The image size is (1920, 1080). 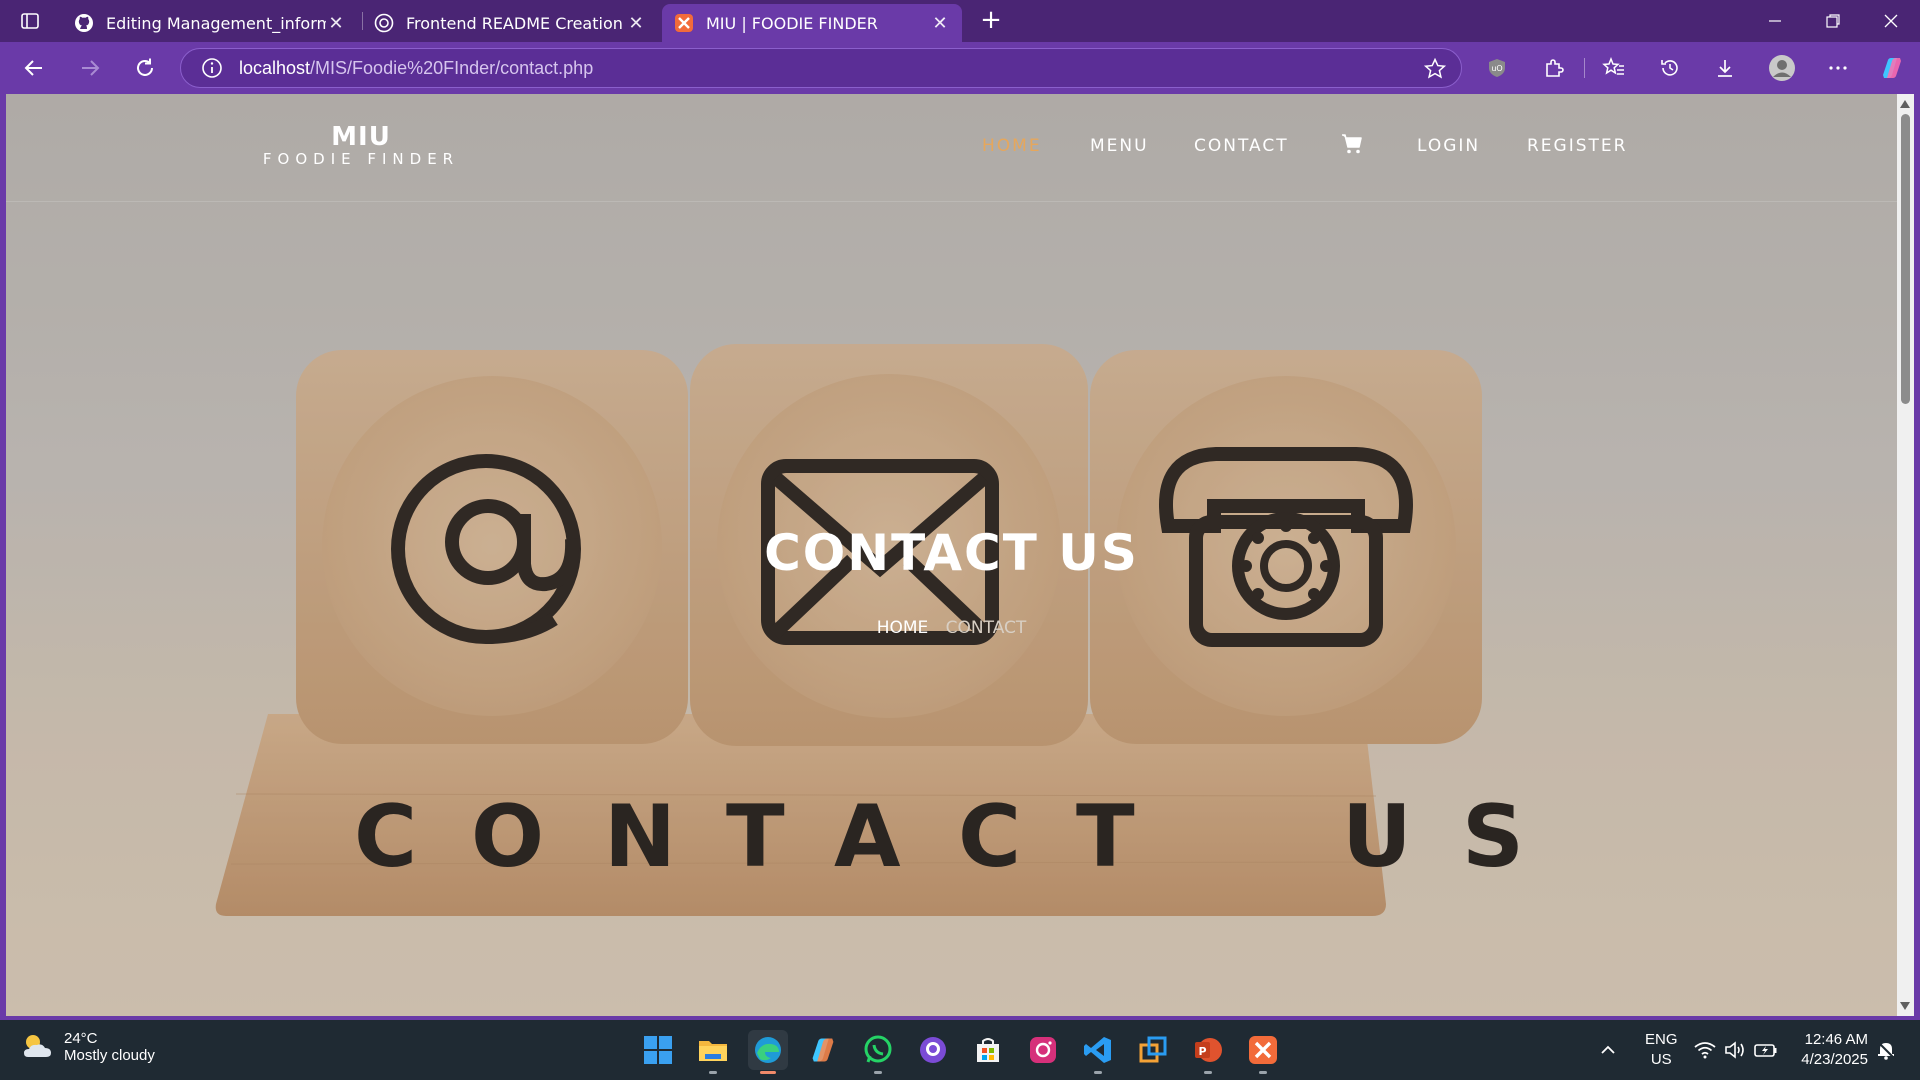 I want to click on xampp-icon, so click(x=1263, y=1050).